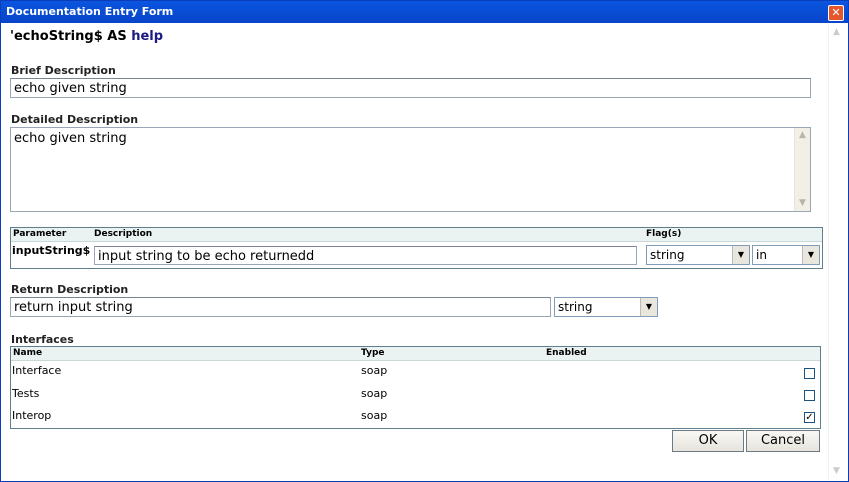 This screenshot has height=482, width=849. Describe the element at coordinates (123, 234) in the screenshot. I see `description-column-header: Description` at that location.